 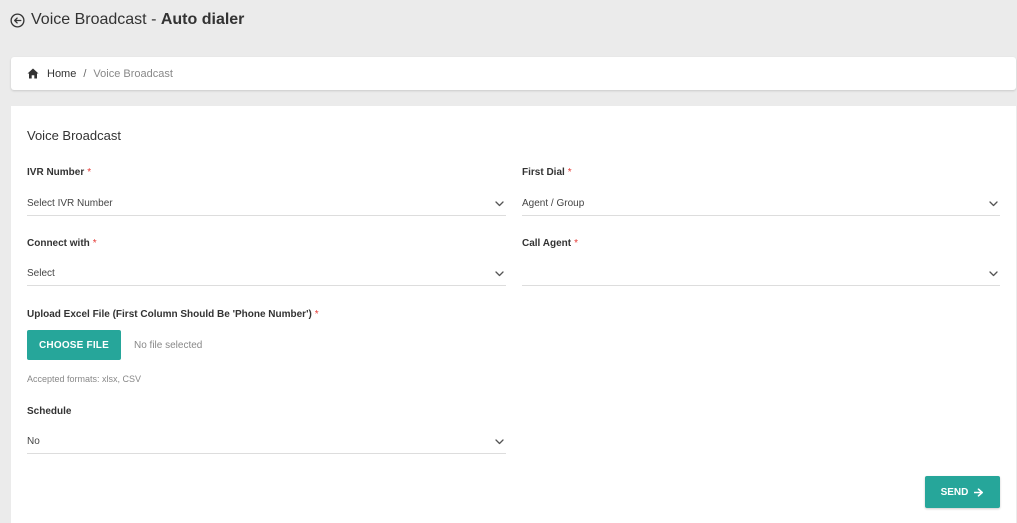 What do you see at coordinates (547, 243) in the screenshot?
I see `call-agent-label-text: Call Agent` at bounding box center [547, 243].